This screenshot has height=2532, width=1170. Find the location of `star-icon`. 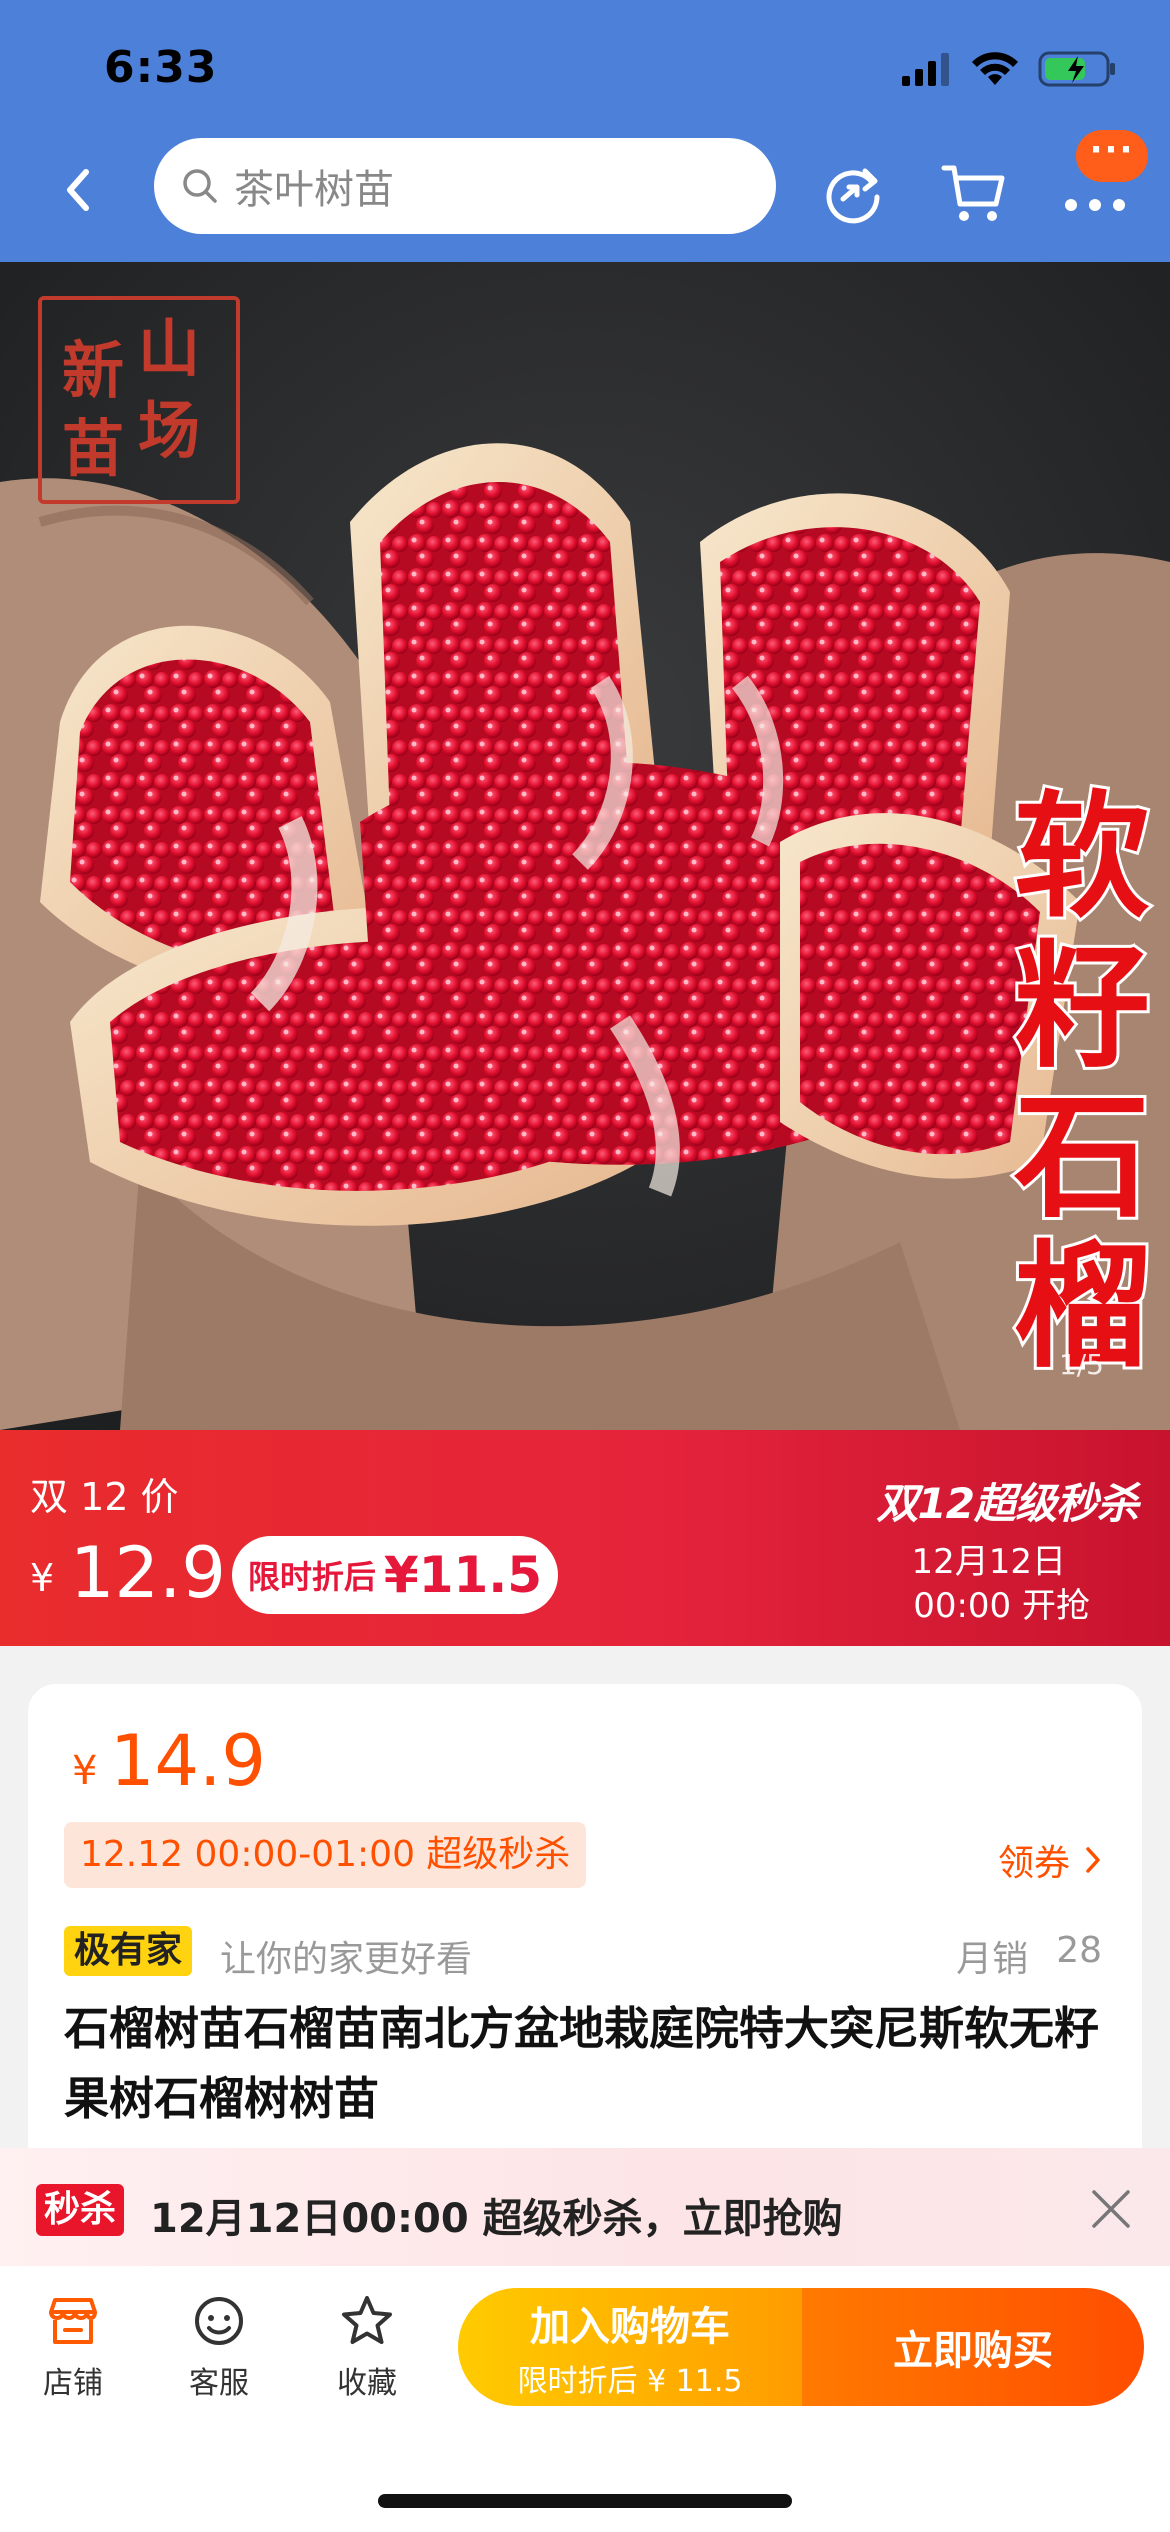

star-icon is located at coordinates (367, 2320).